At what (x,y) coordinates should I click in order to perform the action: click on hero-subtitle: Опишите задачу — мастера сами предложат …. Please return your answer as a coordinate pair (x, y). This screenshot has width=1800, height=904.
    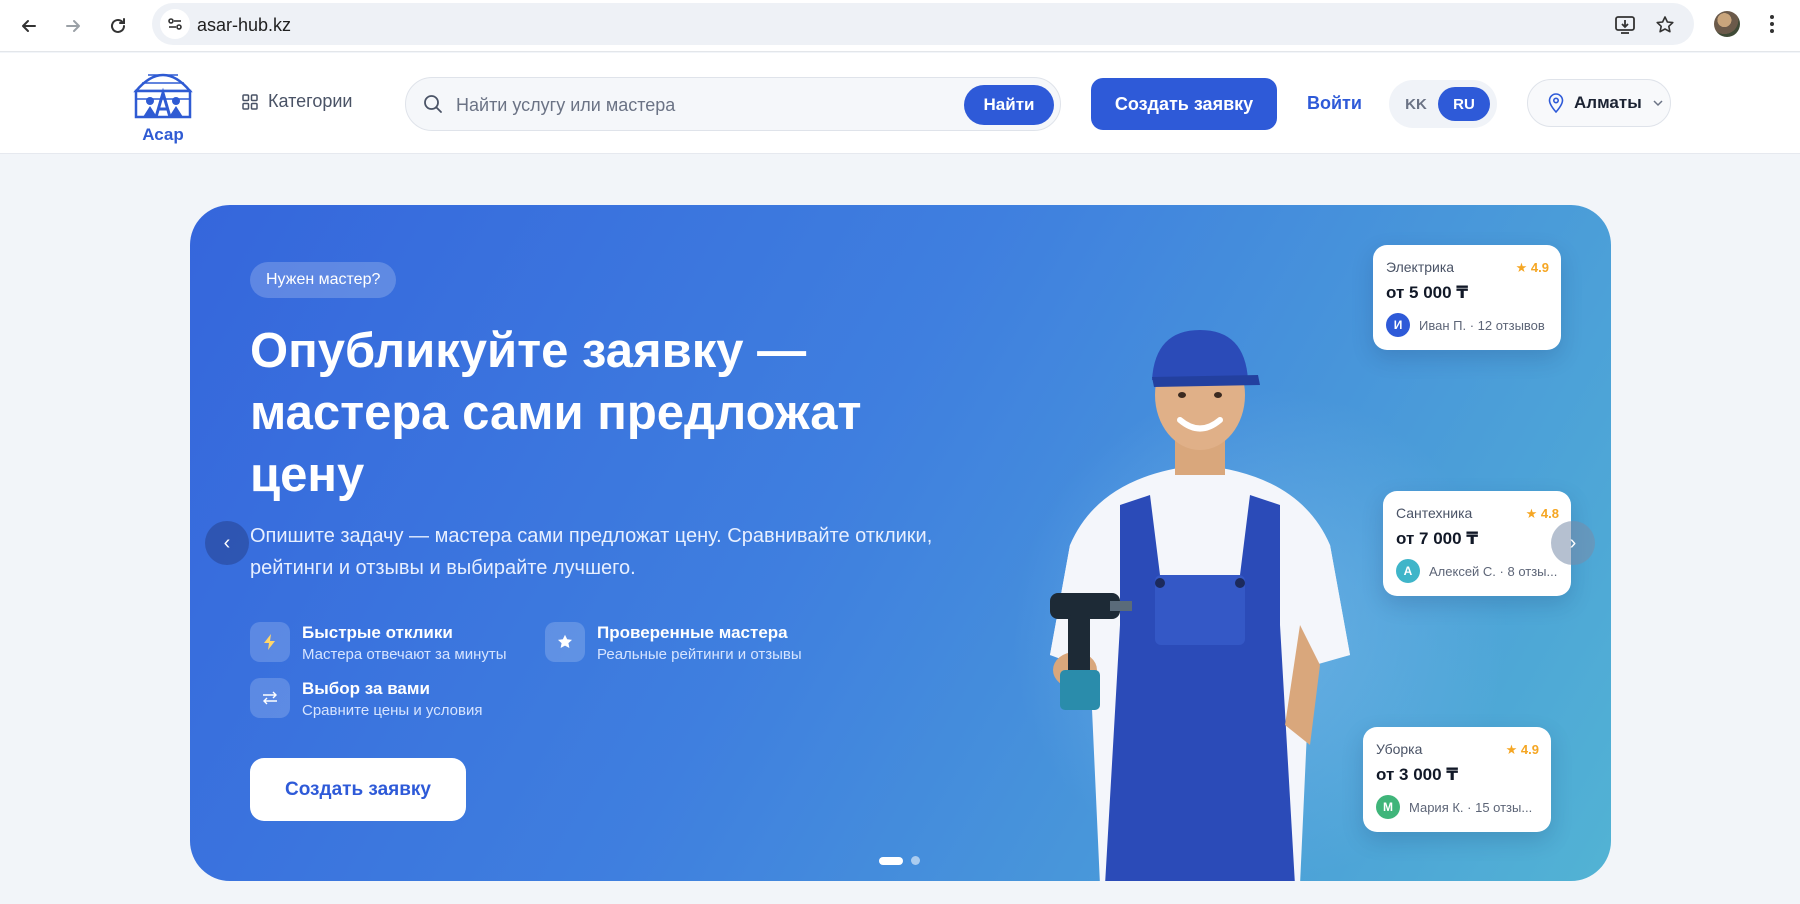
    Looking at the image, I should click on (591, 552).